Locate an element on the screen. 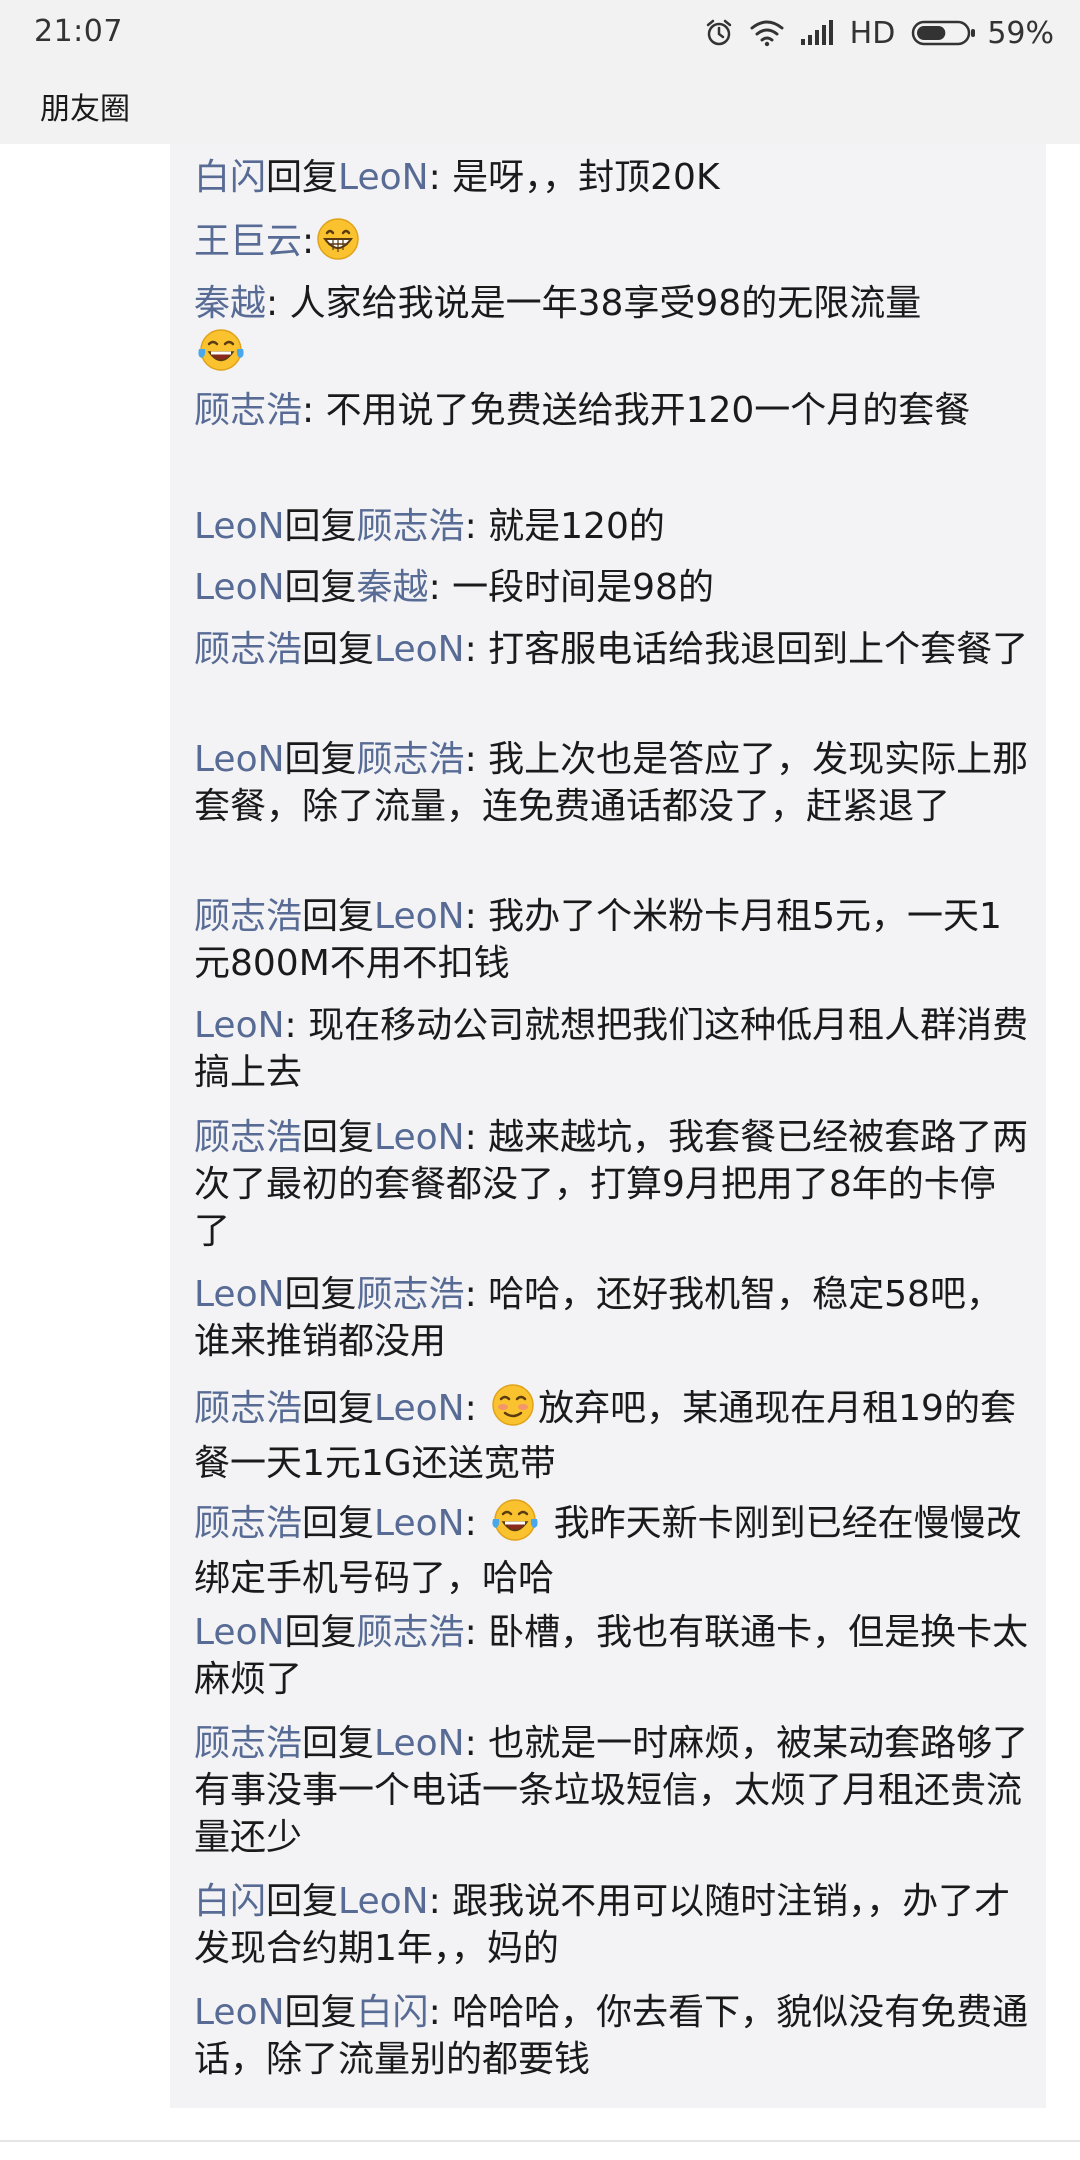 This screenshot has width=1080, height=2160. comment-text: : 是呀，，封顶20K is located at coordinates (574, 177).